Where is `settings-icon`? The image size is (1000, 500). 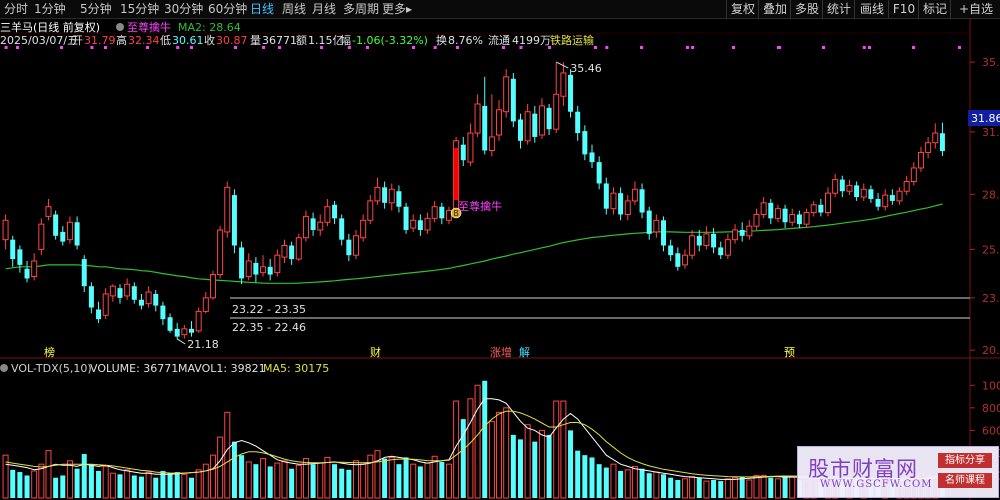 settings-icon is located at coordinates (120, 27).